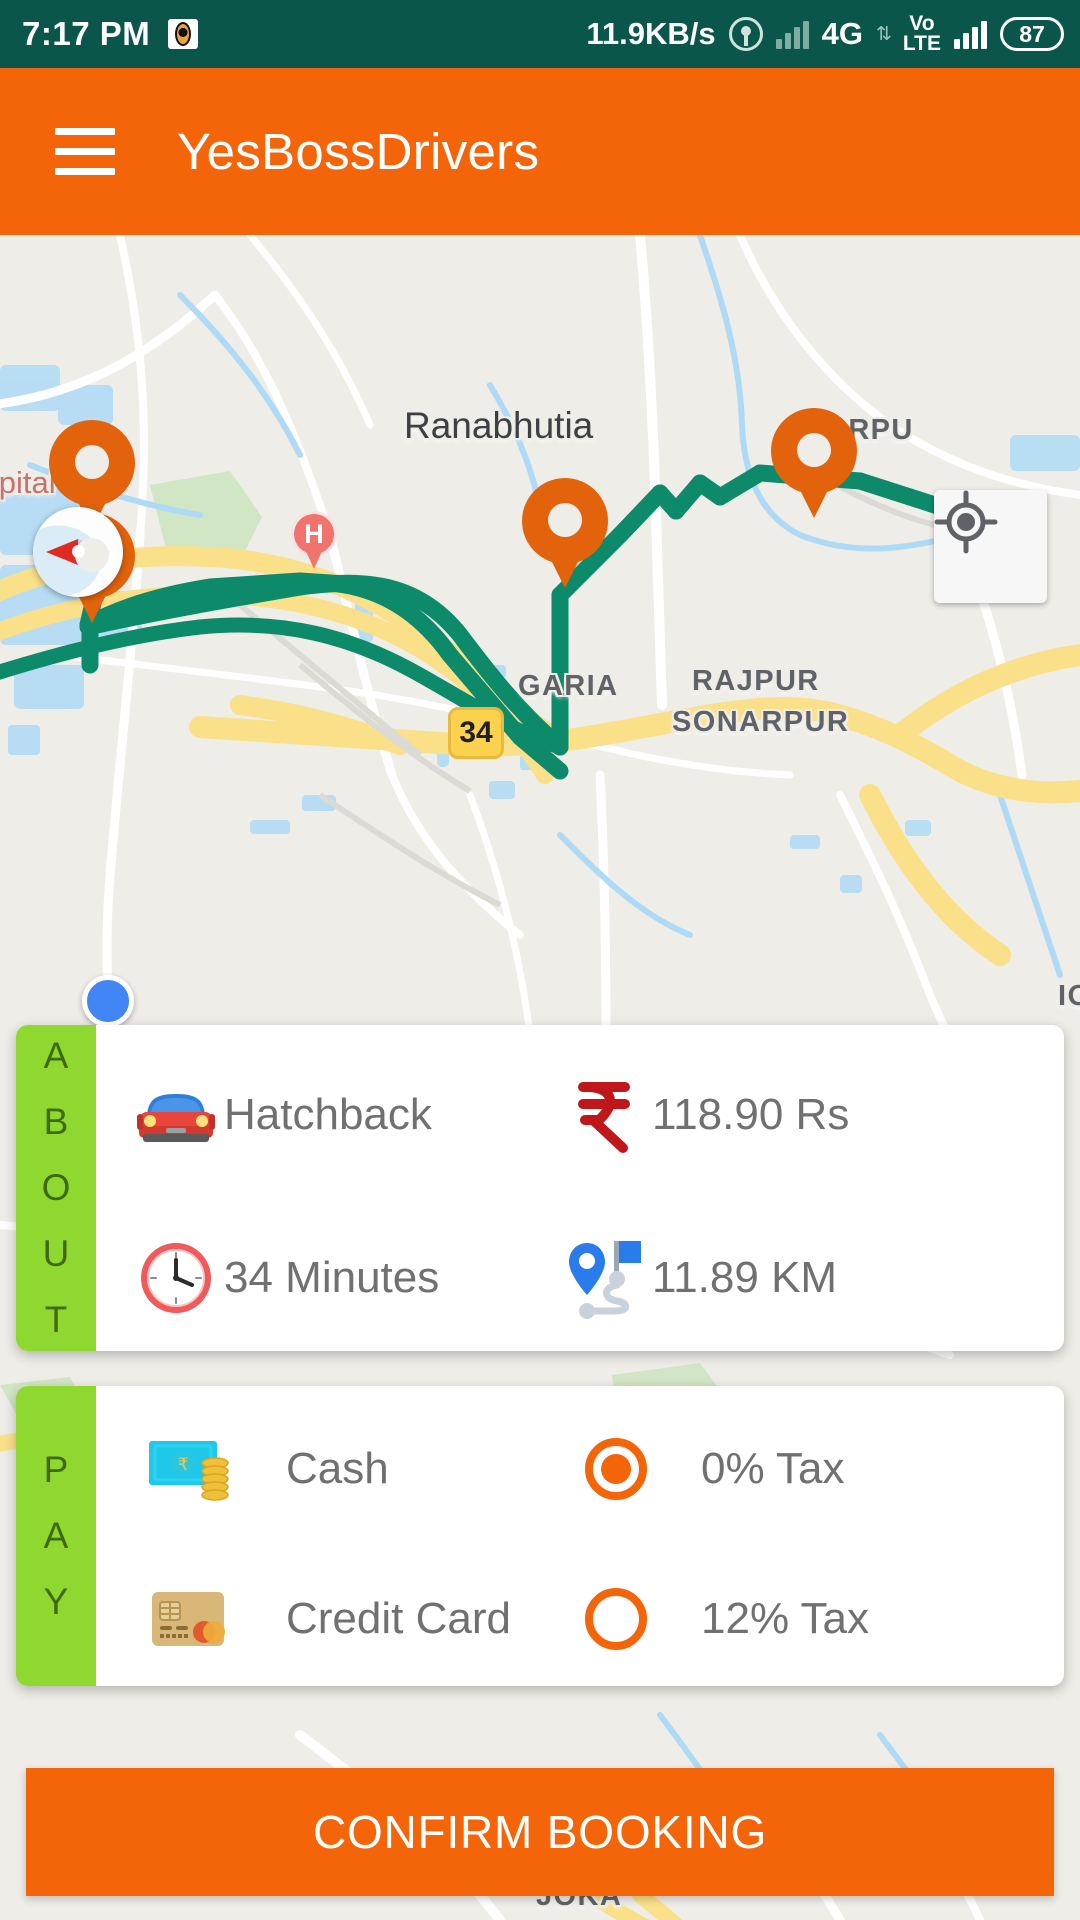  I want to click on status-bar-right: 11.9KB/s 4G ⇅ Vo LTE 87, so click(825, 33).